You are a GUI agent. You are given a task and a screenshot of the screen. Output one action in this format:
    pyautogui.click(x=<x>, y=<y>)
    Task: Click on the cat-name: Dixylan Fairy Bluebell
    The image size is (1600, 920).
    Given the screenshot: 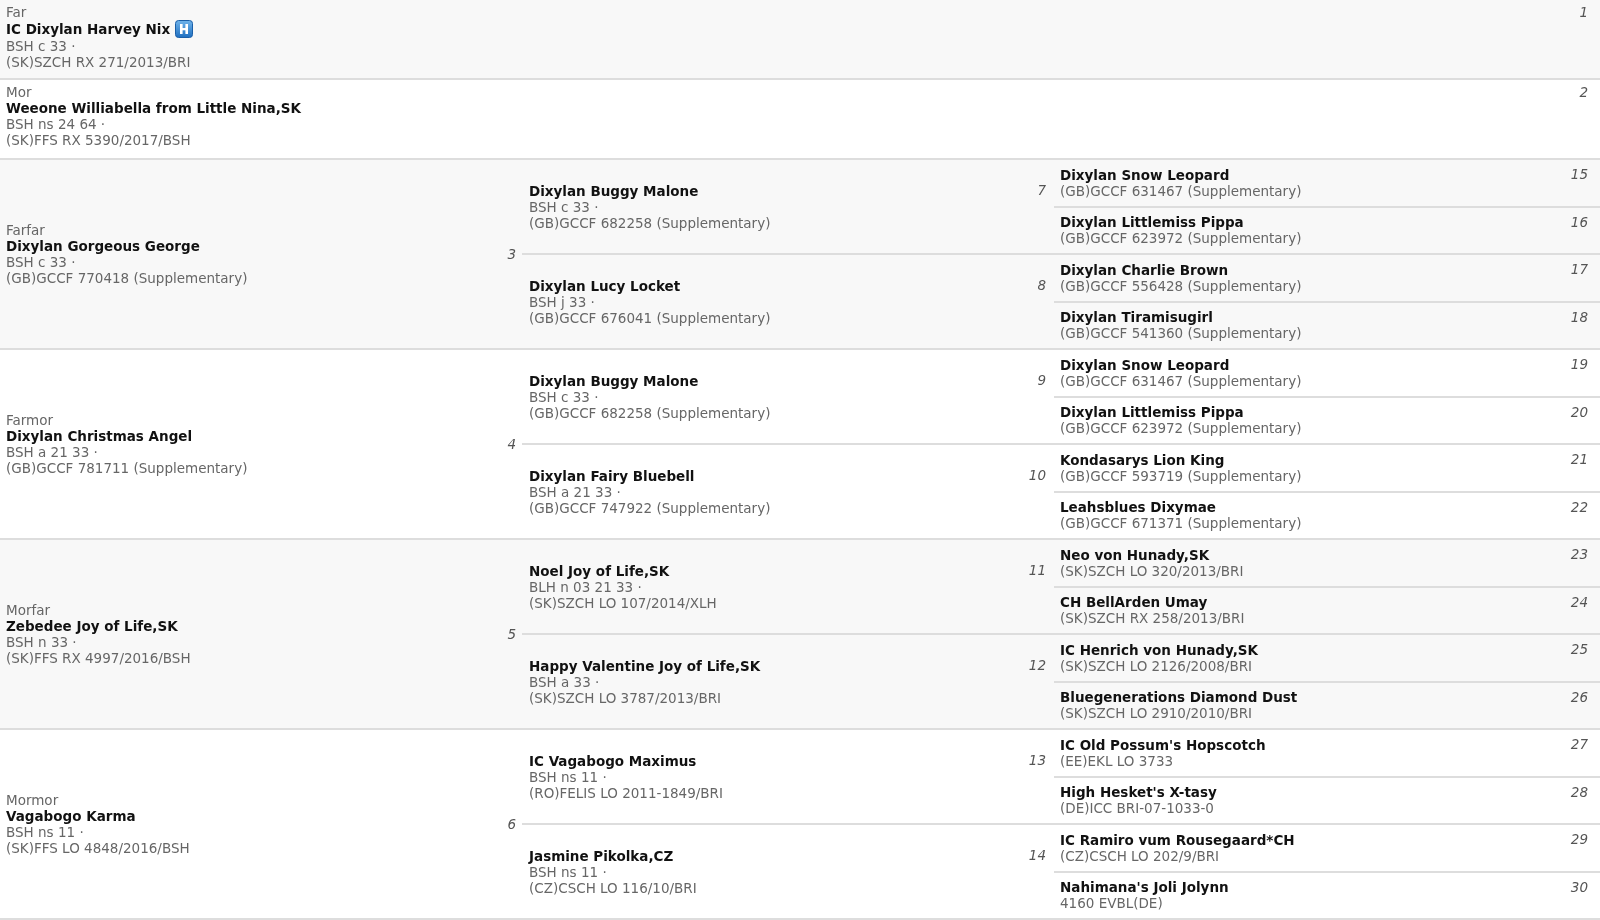 What is the action you would take?
    pyautogui.click(x=612, y=475)
    